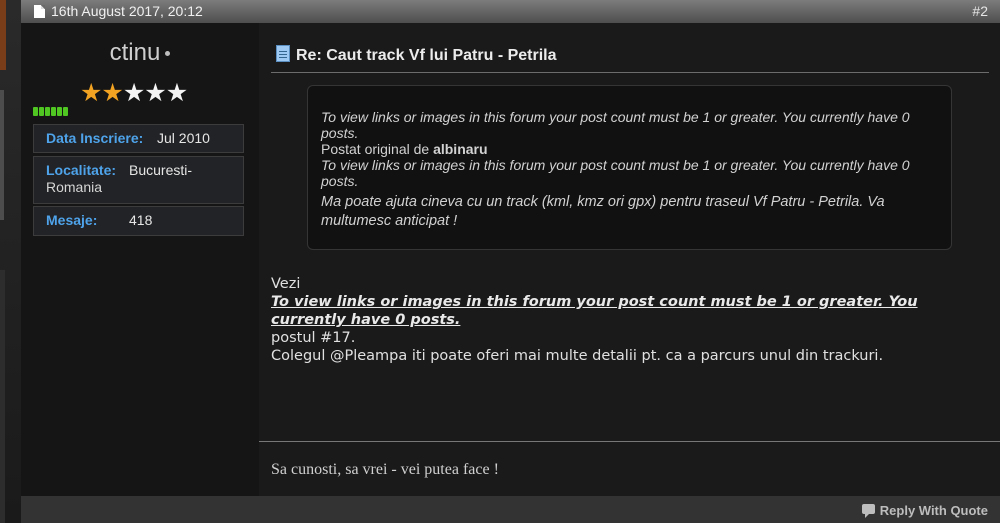  Describe the element at coordinates (141, 220) in the screenshot. I see `messages-value: 418` at that location.